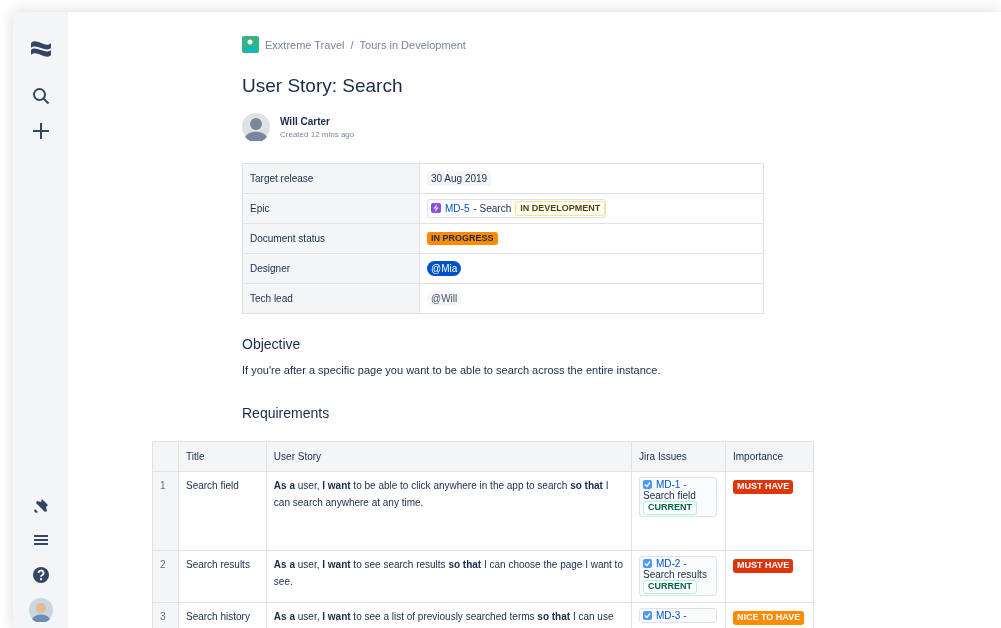  What do you see at coordinates (331, 178) in the screenshot?
I see `property-label: Target release` at bounding box center [331, 178].